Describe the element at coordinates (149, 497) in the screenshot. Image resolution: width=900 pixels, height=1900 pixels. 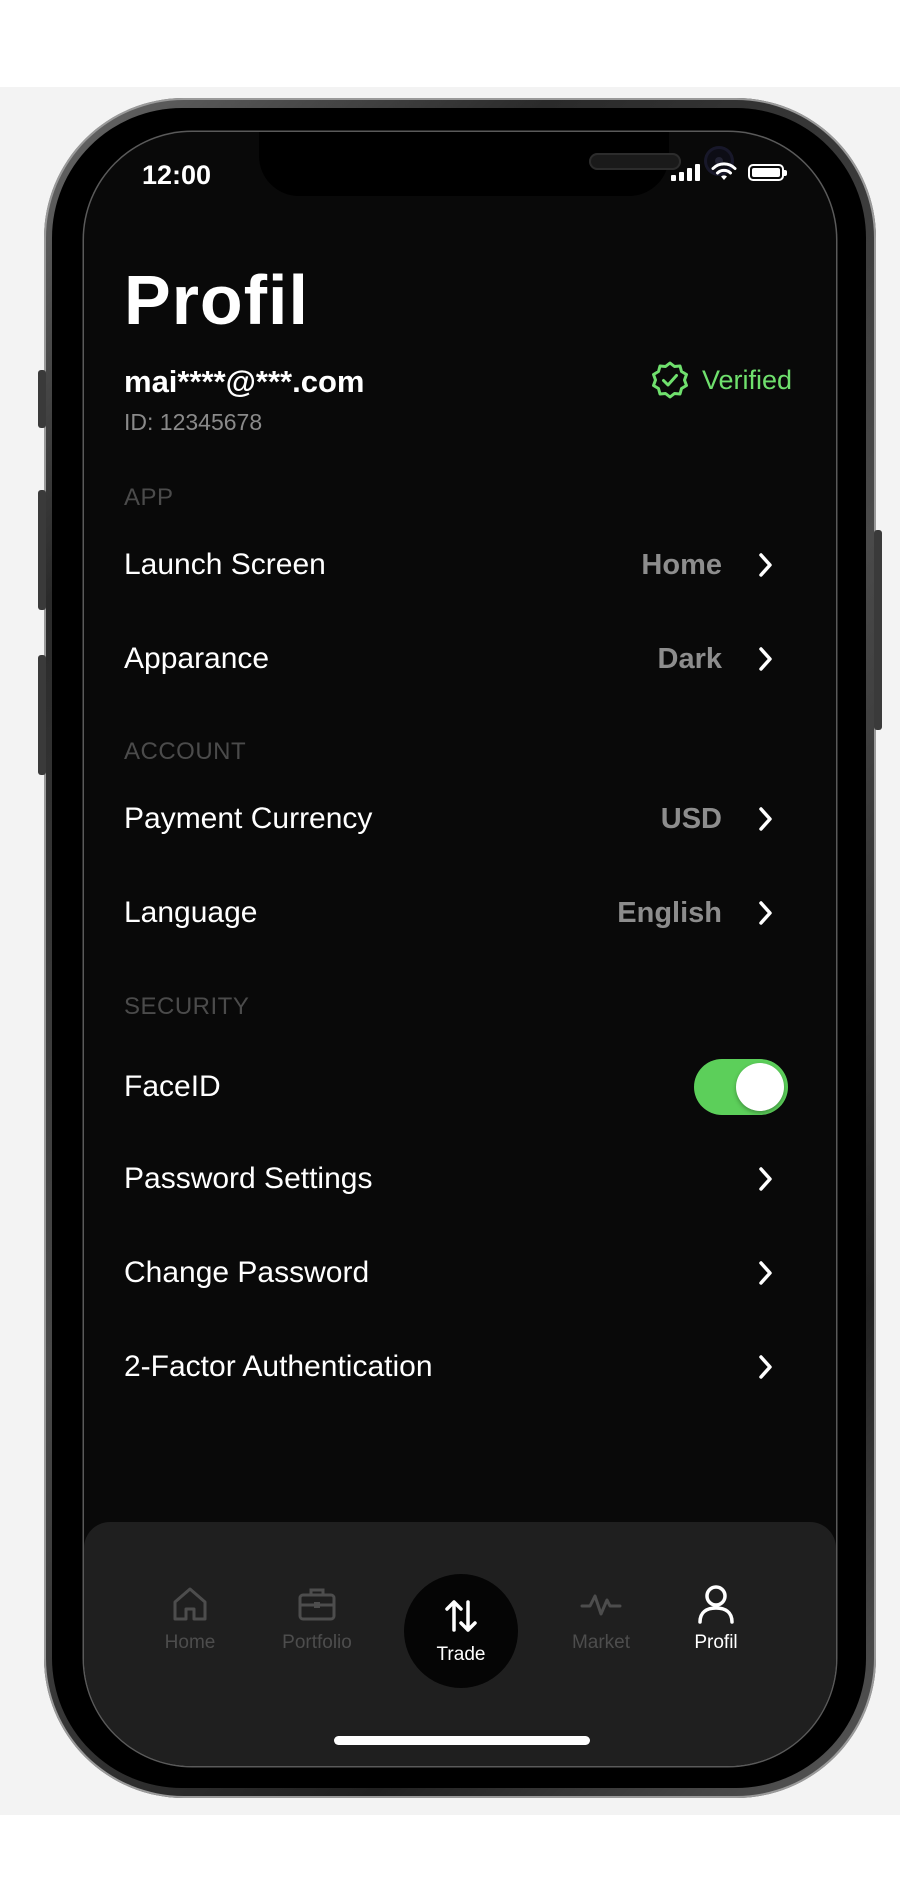
I see `section-title-app: APP` at that location.